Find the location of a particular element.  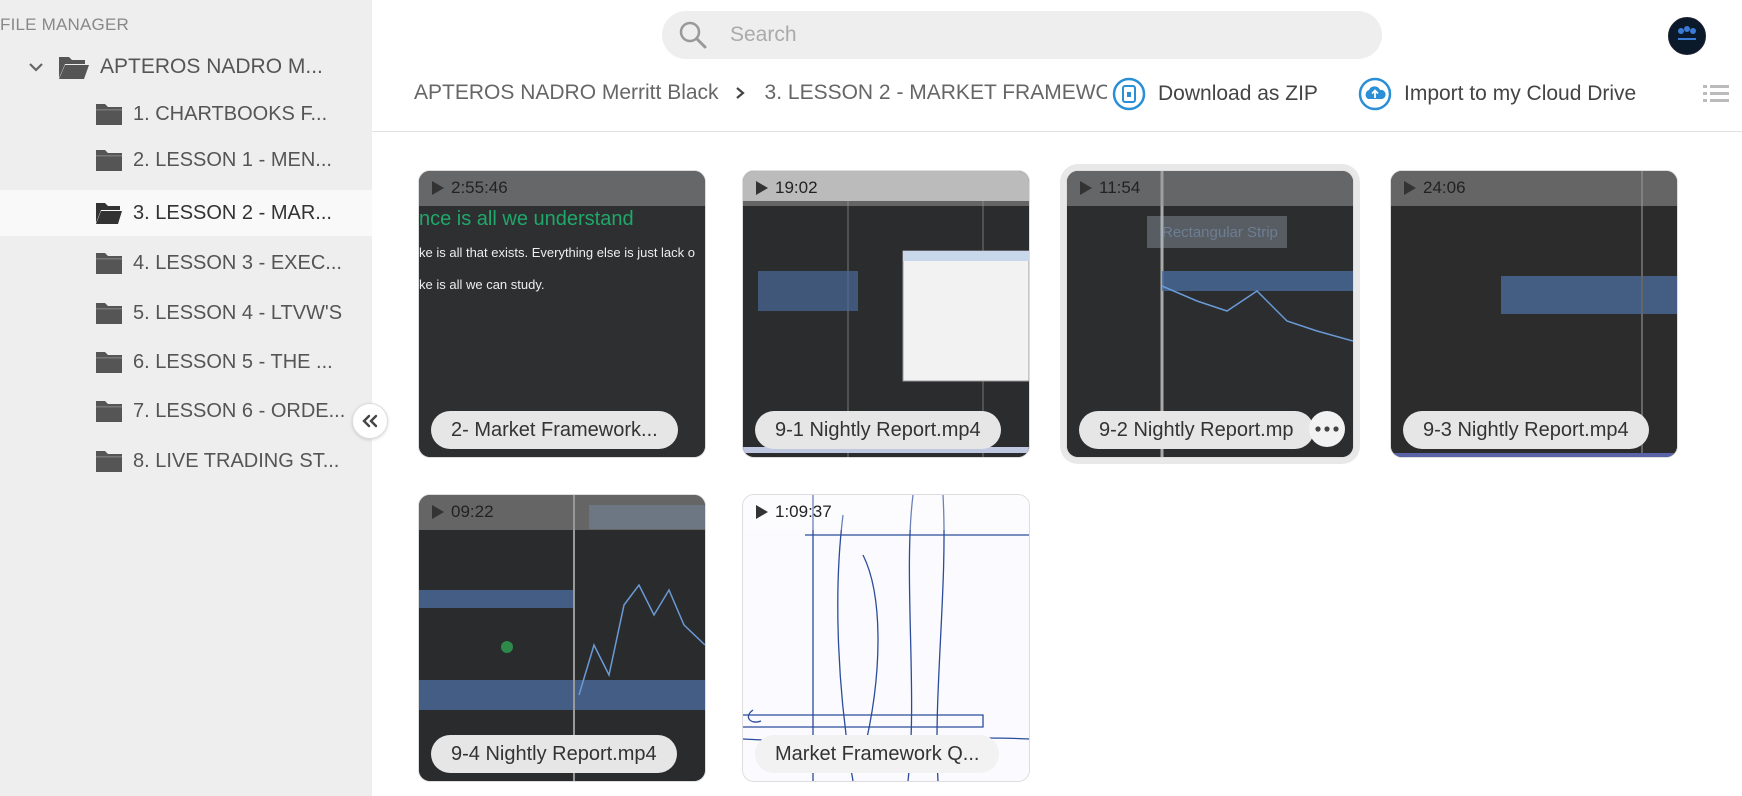

duration-text: 19:02 is located at coordinates (796, 187).